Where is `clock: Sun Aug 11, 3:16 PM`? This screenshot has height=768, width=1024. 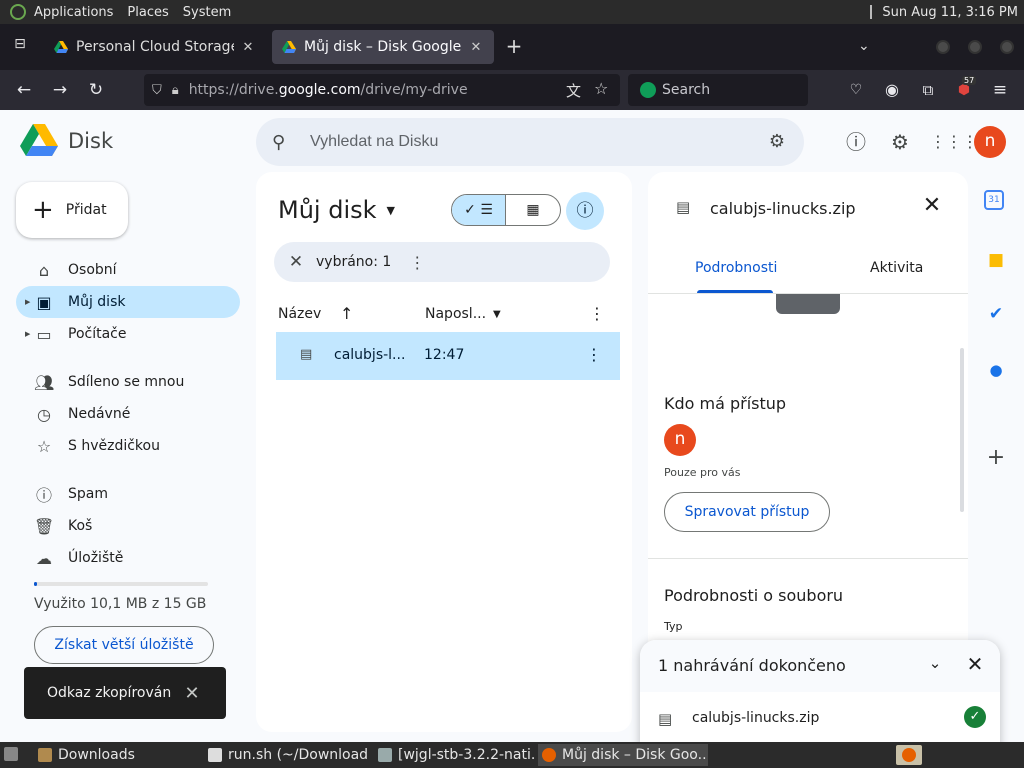 clock: Sun Aug 11, 3:16 PM is located at coordinates (950, 12).